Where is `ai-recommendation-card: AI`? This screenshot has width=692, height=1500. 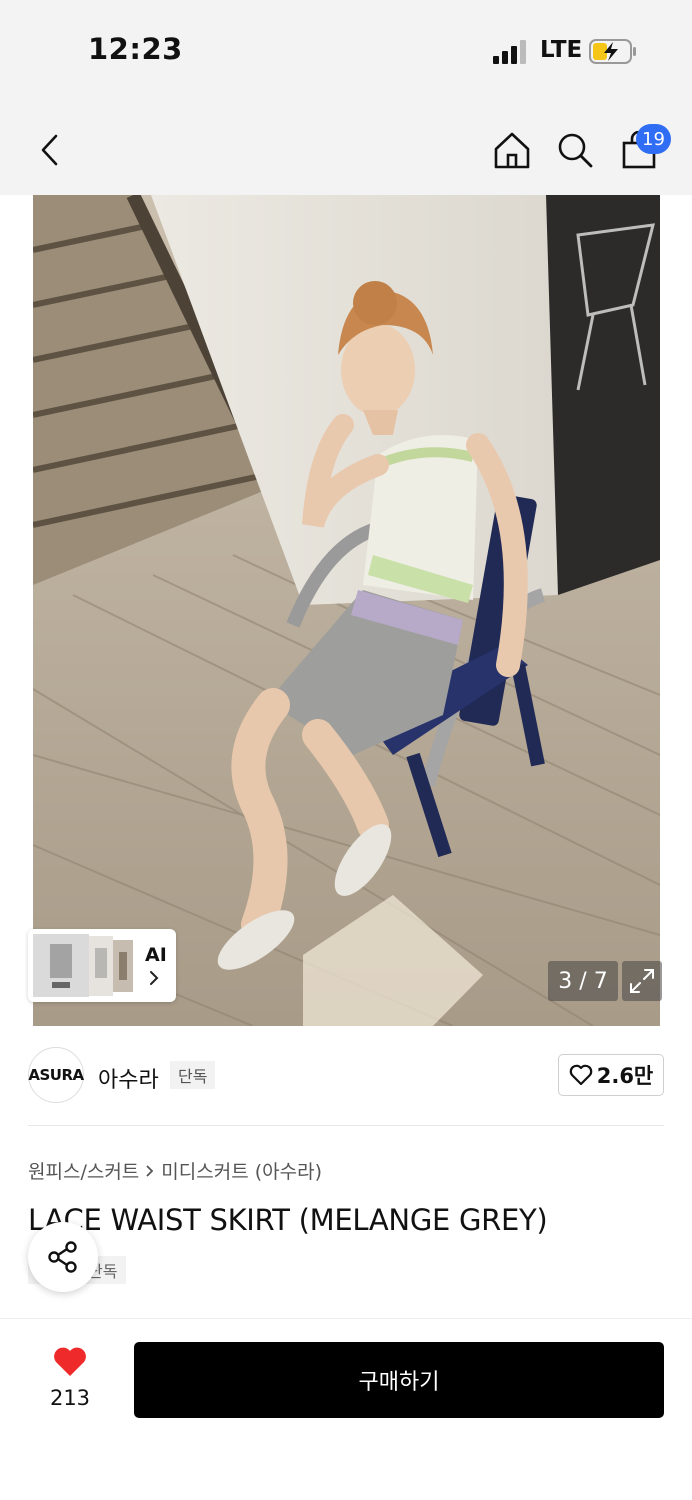
ai-recommendation-card: AI is located at coordinates (102, 965).